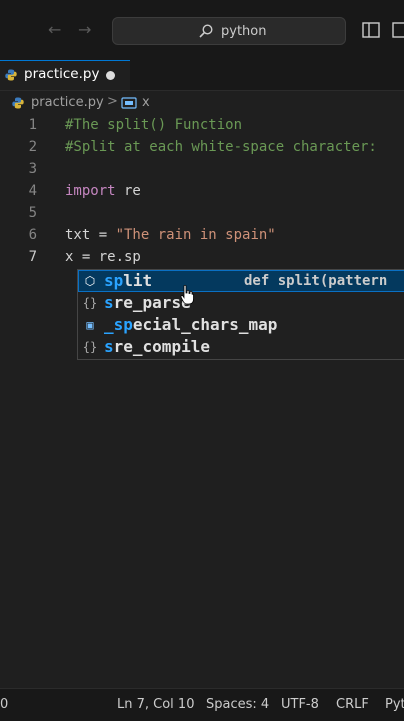  Describe the element at coordinates (128, 191) in the screenshot. I see `code-token: re` at that location.